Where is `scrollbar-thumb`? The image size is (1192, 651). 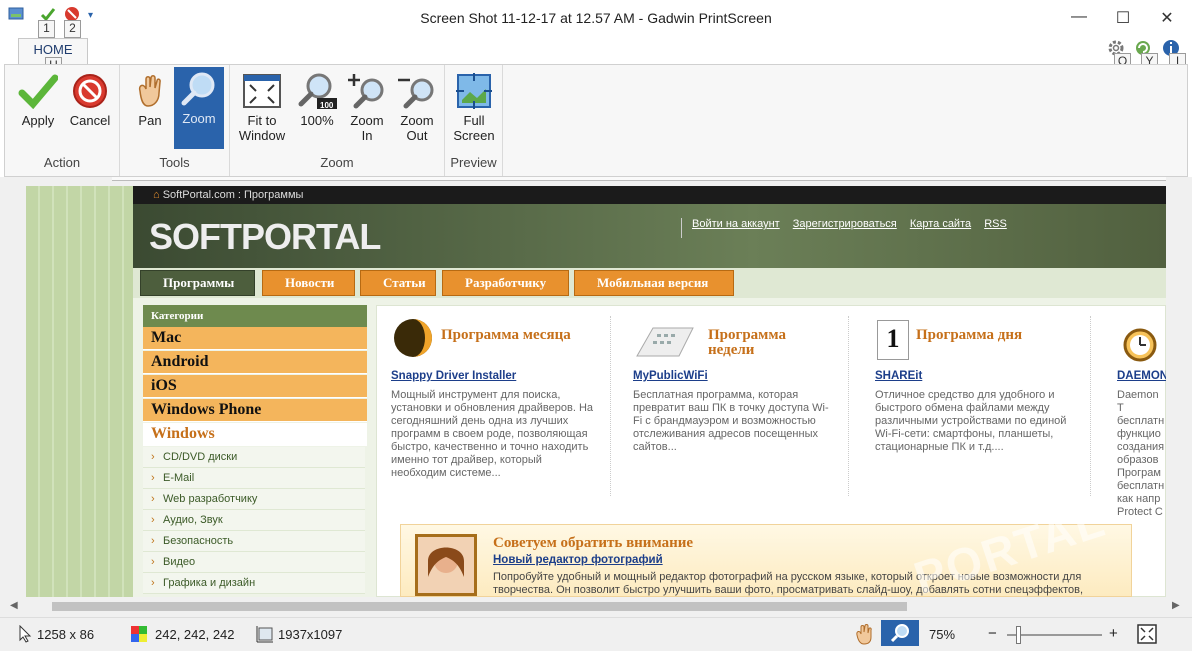 scrollbar-thumb is located at coordinates (479, 606).